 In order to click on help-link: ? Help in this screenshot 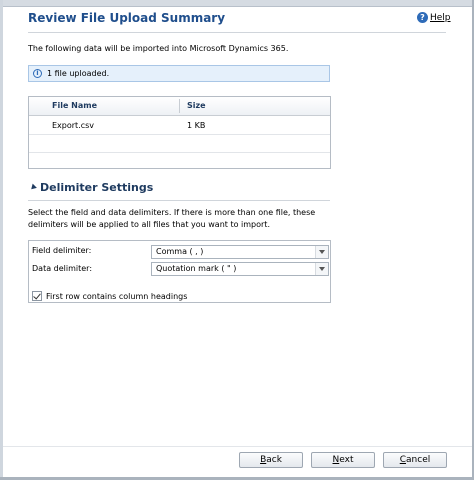, I will do `click(434, 17)`.